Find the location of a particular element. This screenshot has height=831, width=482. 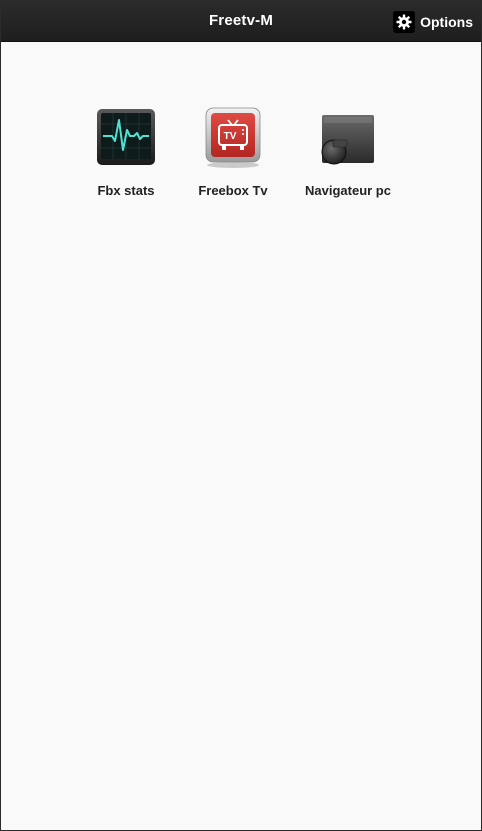

options-button: Options is located at coordinates (433, 22).